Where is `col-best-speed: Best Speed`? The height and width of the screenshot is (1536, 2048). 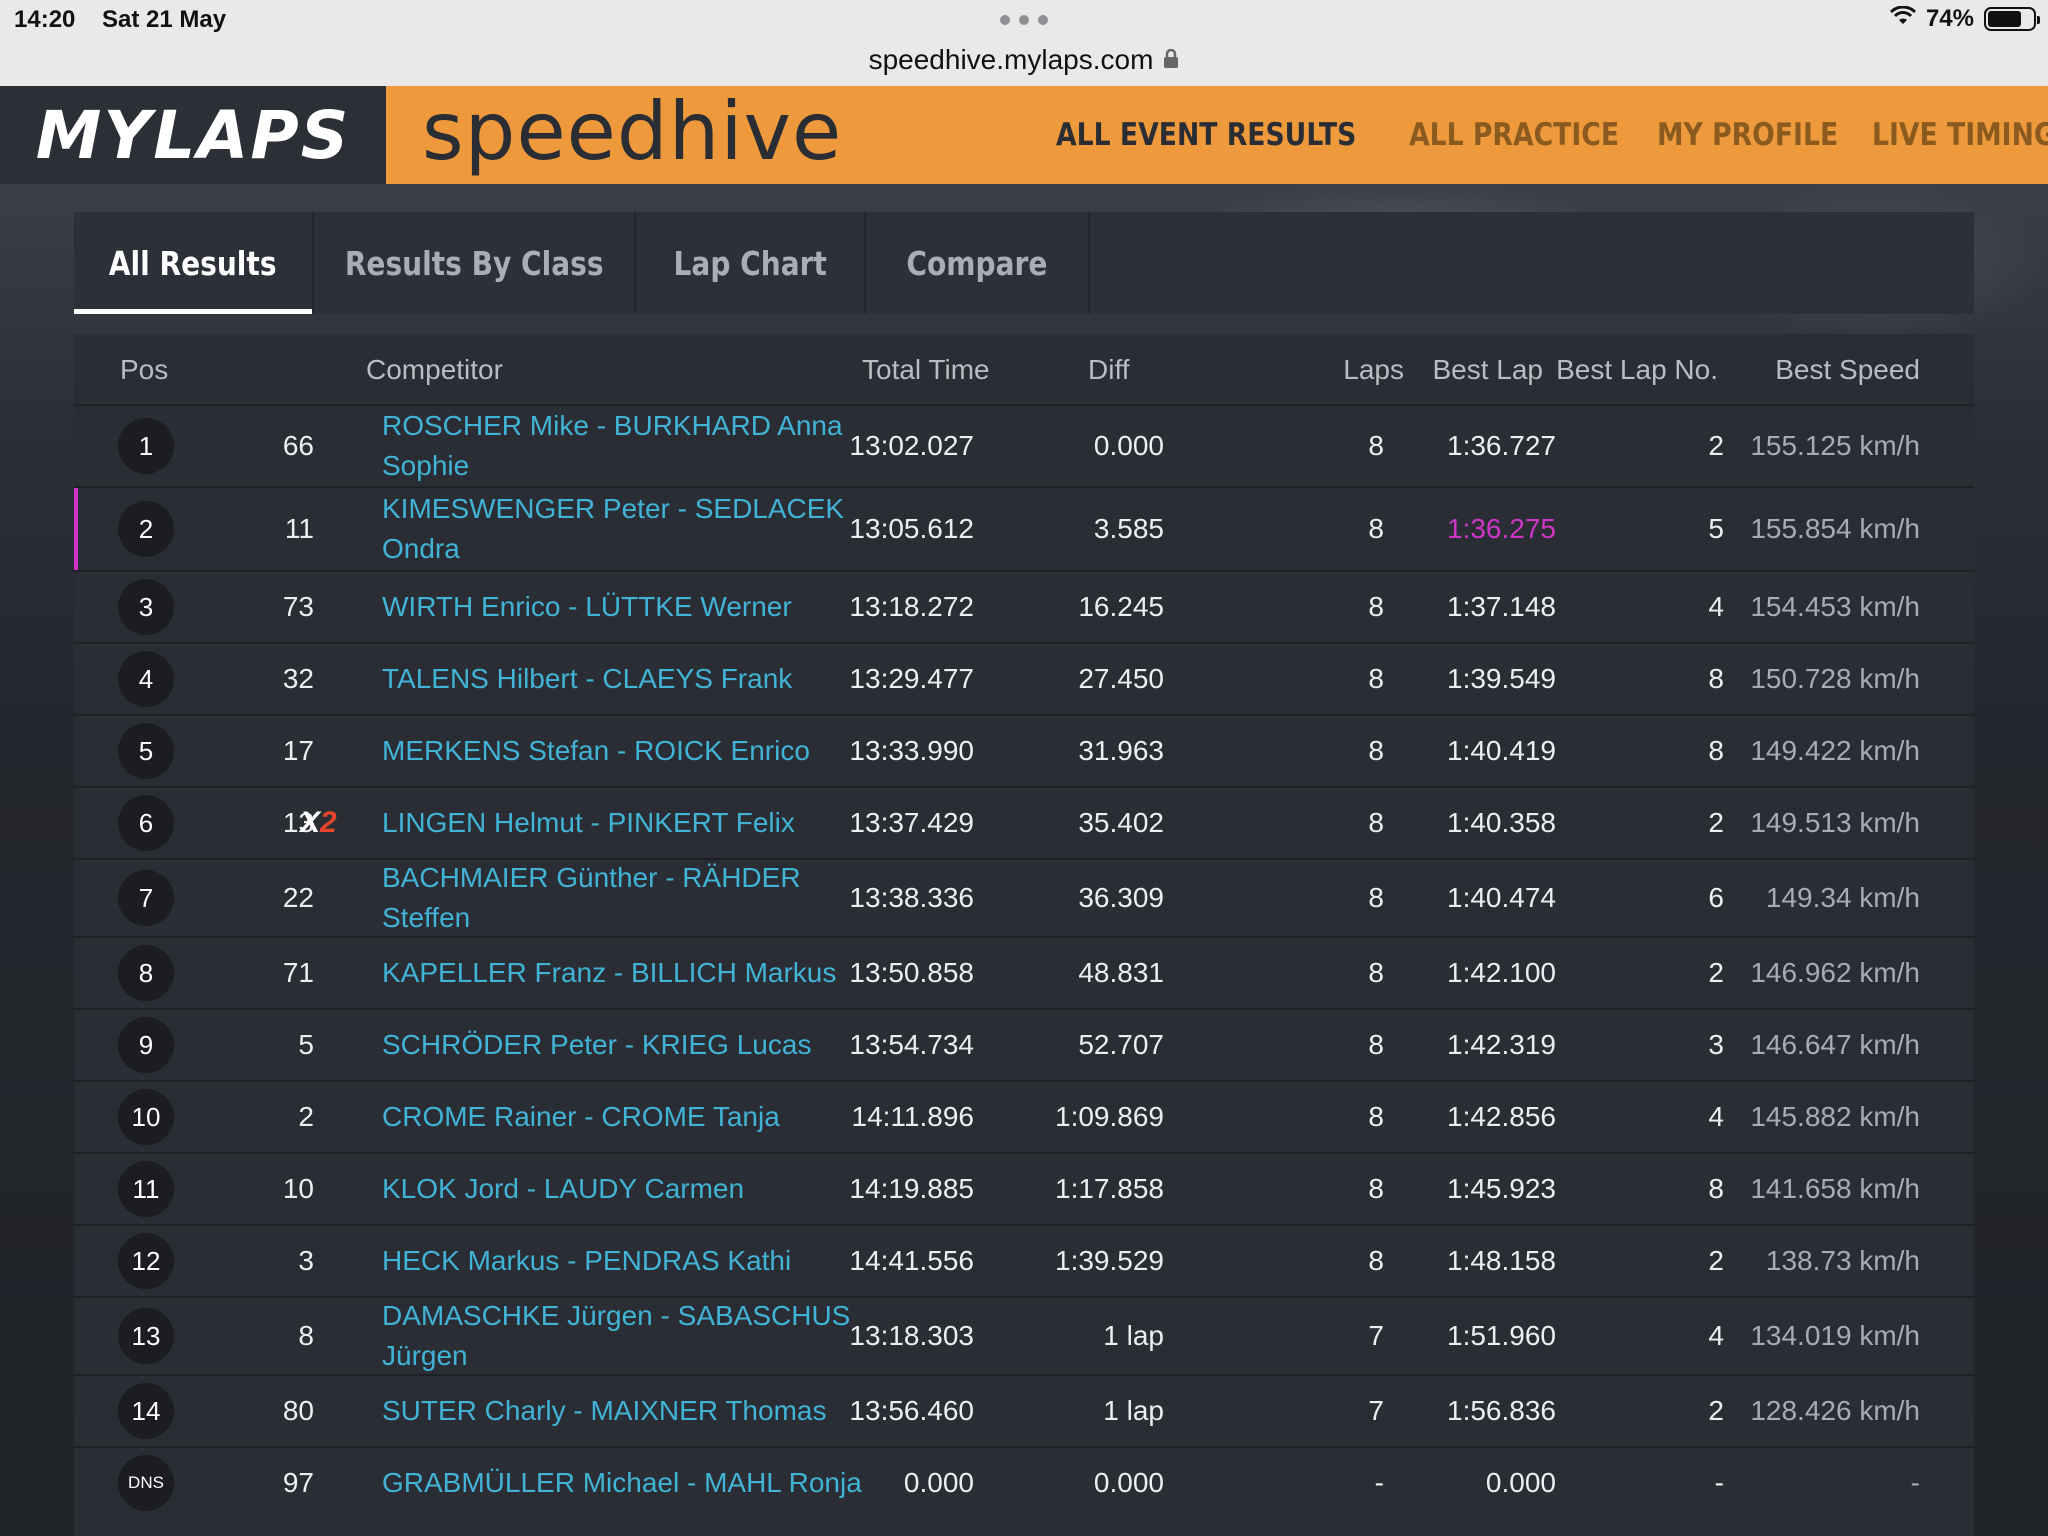
col-best-speed: Best Speed is located at coordinates (1847, 370).